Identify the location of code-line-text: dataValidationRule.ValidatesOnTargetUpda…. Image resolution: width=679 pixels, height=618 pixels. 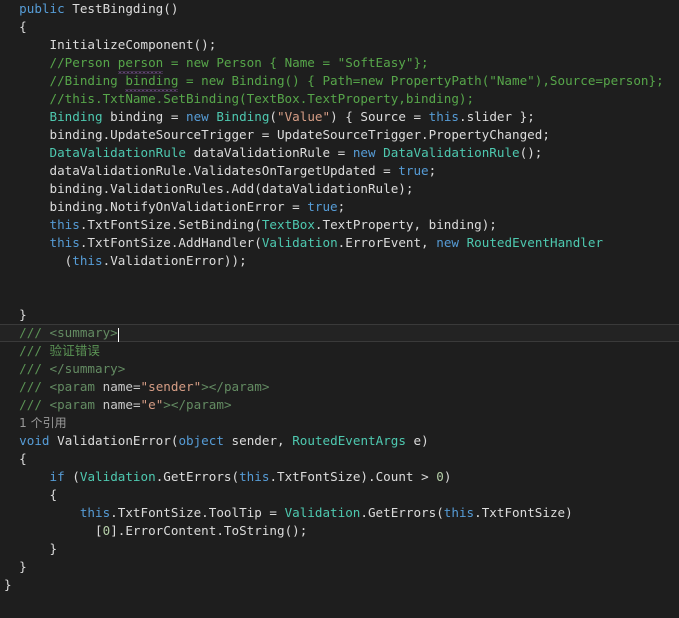
(243, 170).